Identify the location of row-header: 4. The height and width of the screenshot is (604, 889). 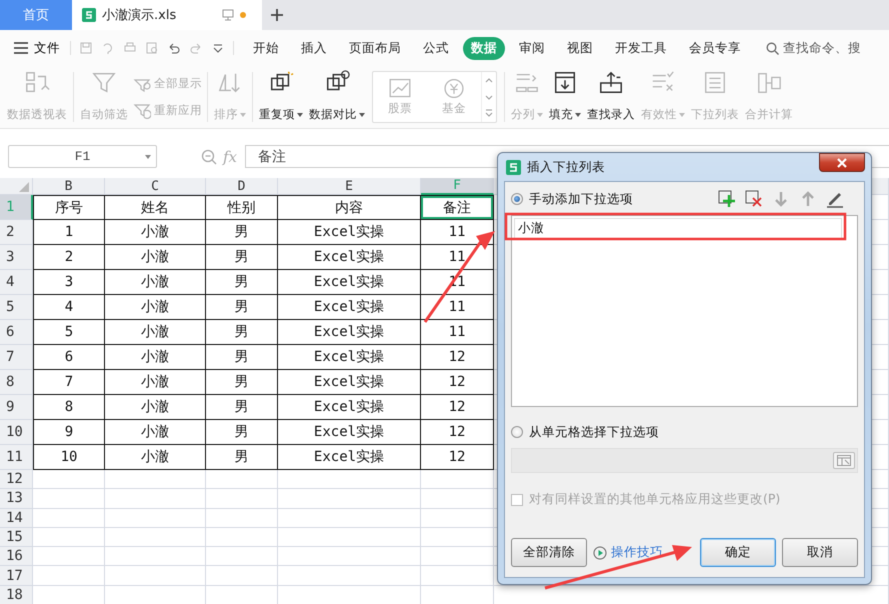
(16, 282).